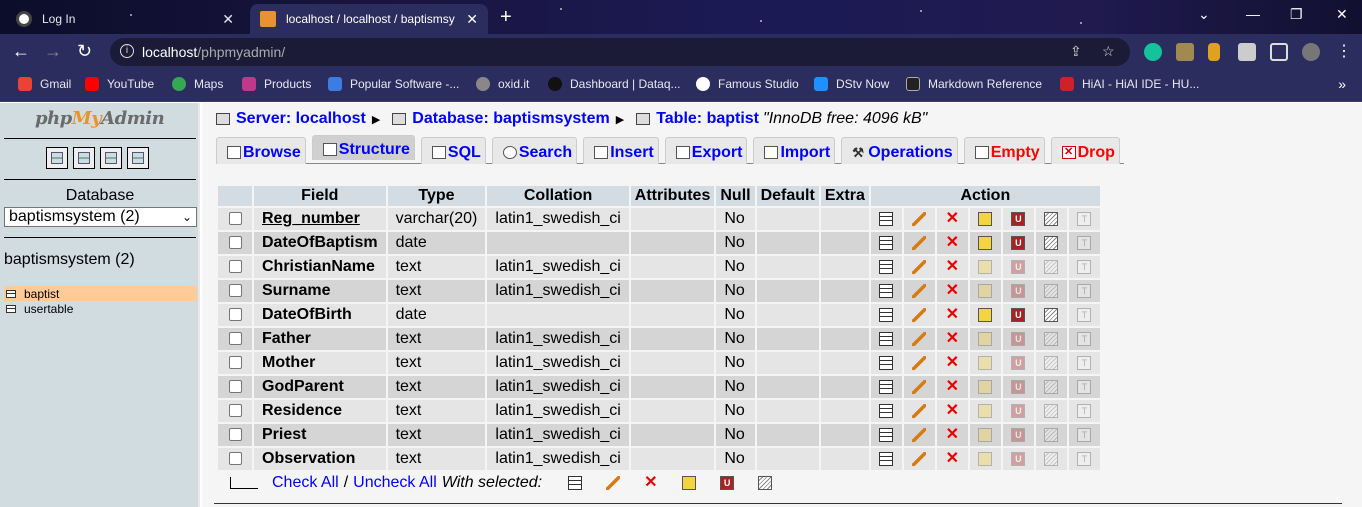  What do you see at coordinates (1247, 52) in the screenshot?
I see `extensions-puzzle-icon` at bounding box center [1247, 52].